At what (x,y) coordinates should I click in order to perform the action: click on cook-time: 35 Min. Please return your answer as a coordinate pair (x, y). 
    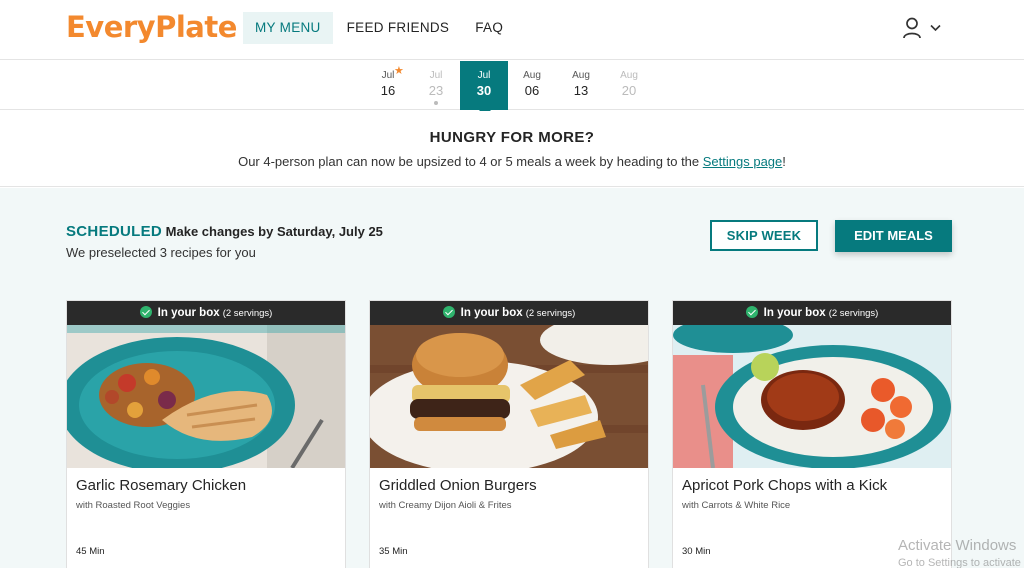
    Looking at the image, I should click on (393, 551).